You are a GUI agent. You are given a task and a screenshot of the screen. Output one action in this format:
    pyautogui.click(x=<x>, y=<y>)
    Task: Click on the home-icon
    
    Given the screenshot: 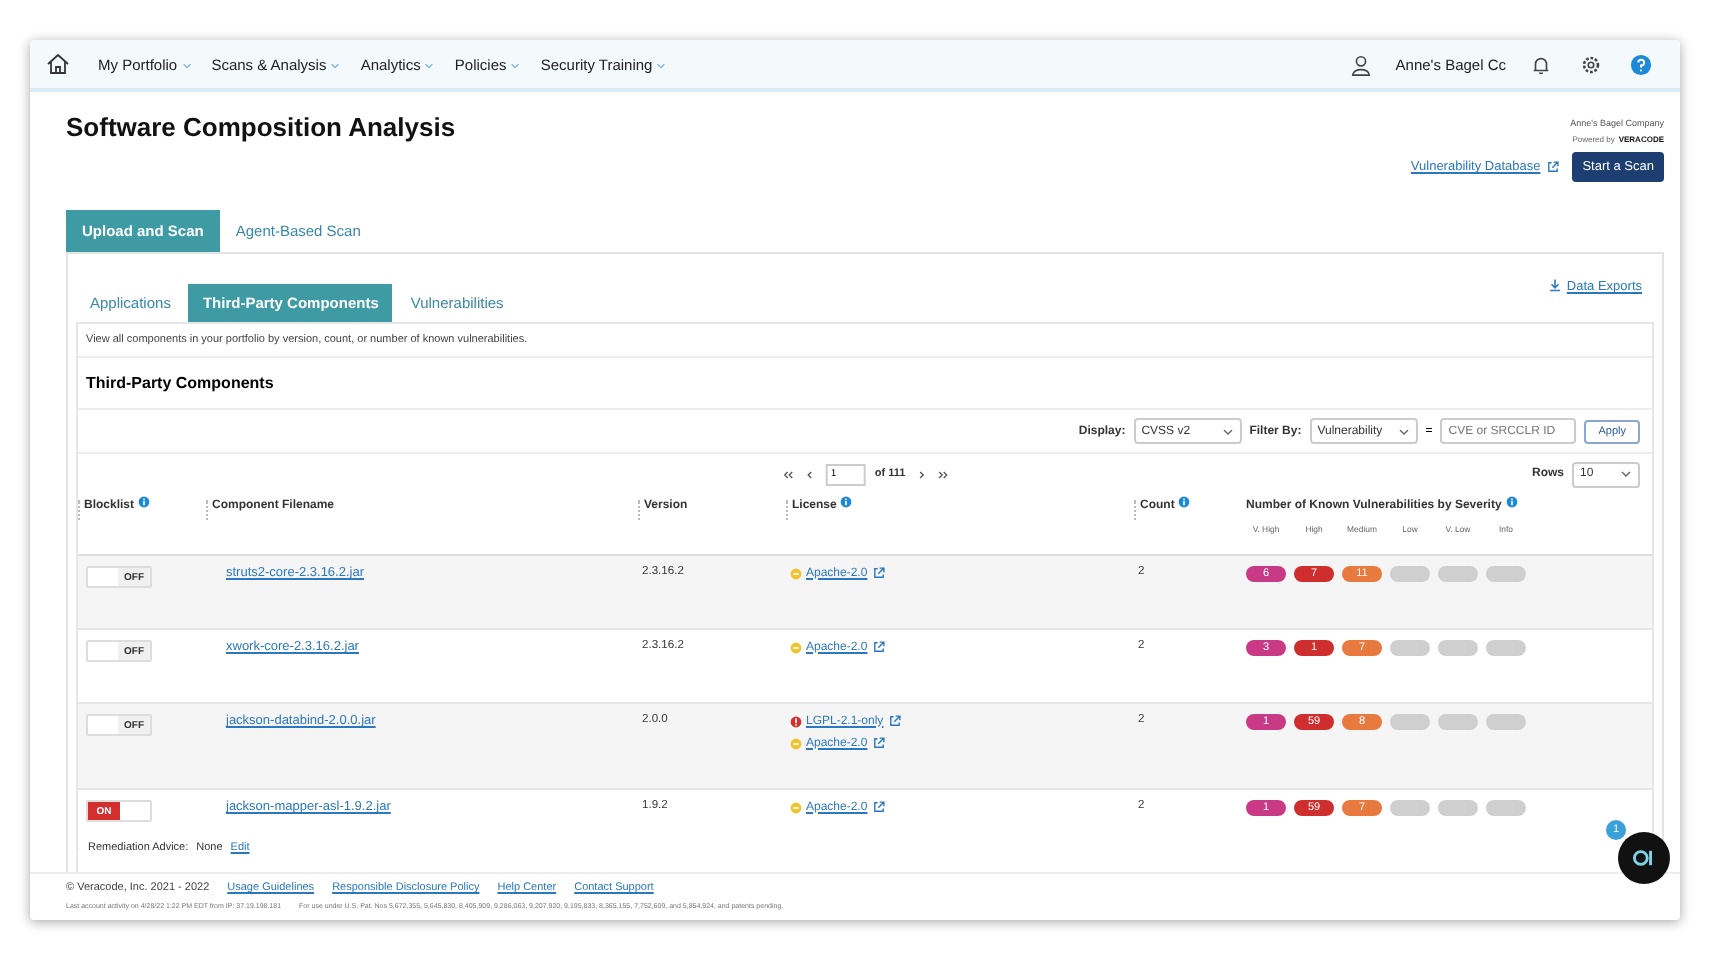 What is the action you would take?
    pyautogui.click(x=58, y=64)
    